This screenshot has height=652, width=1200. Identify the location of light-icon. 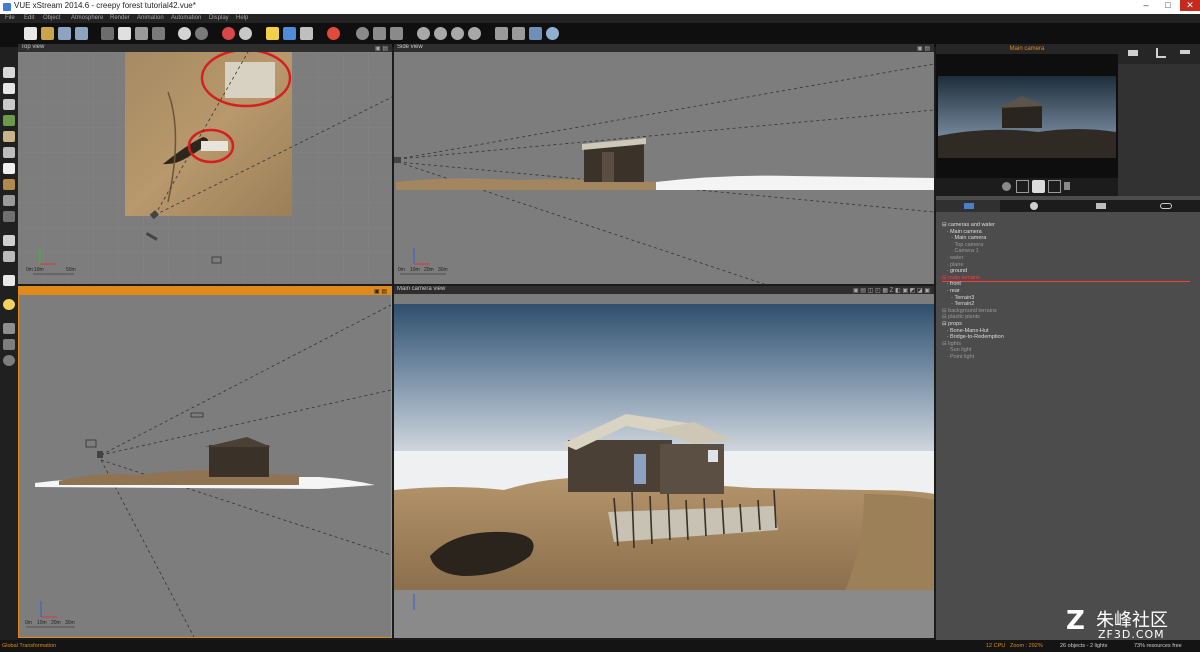
(9, 304).